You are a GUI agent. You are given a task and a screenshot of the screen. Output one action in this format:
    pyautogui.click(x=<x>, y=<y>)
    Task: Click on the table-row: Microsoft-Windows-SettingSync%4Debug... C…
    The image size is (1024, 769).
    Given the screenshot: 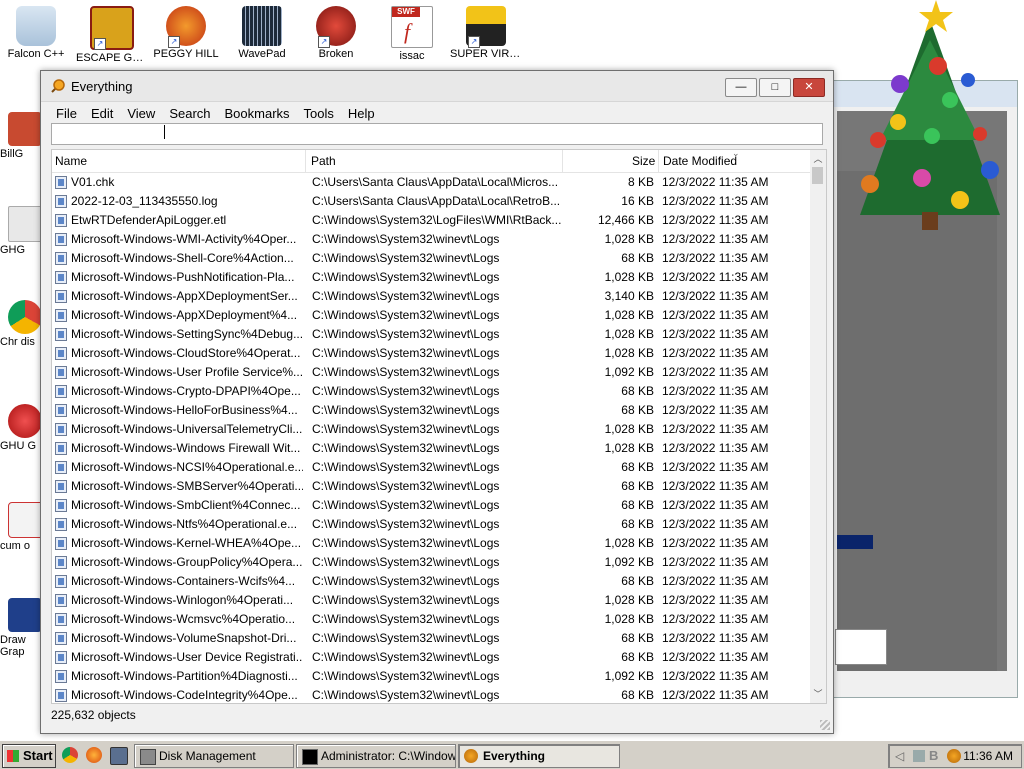 What is the action you would take?
    pyautogui.click(x=431, y=334)
    